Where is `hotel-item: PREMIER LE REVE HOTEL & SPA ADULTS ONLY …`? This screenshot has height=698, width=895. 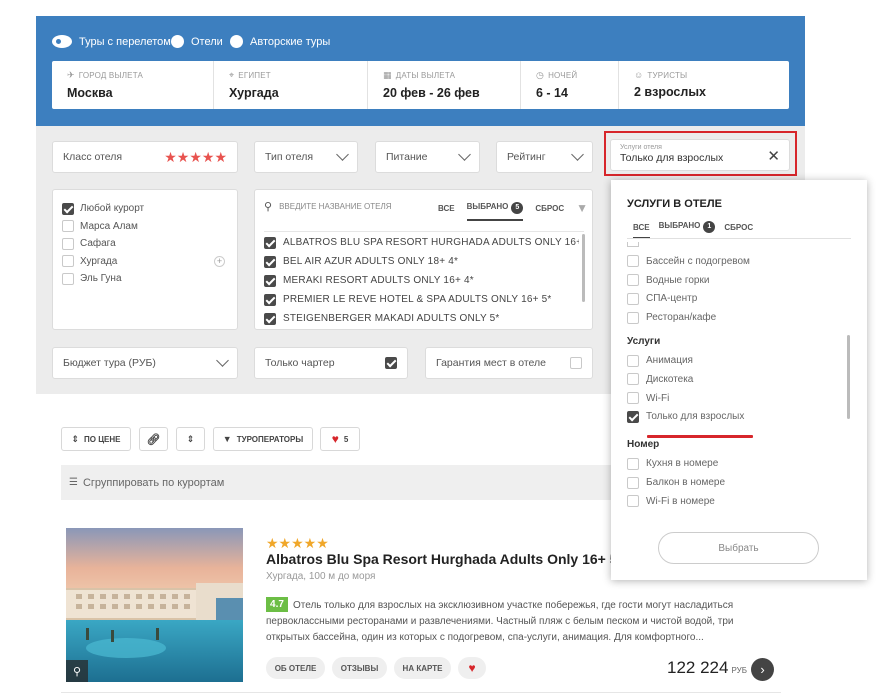 hotel-item: PREMIER LE REVE HOTEL & SPA ADULTS ONLY … is located at coordinates (421, 299).